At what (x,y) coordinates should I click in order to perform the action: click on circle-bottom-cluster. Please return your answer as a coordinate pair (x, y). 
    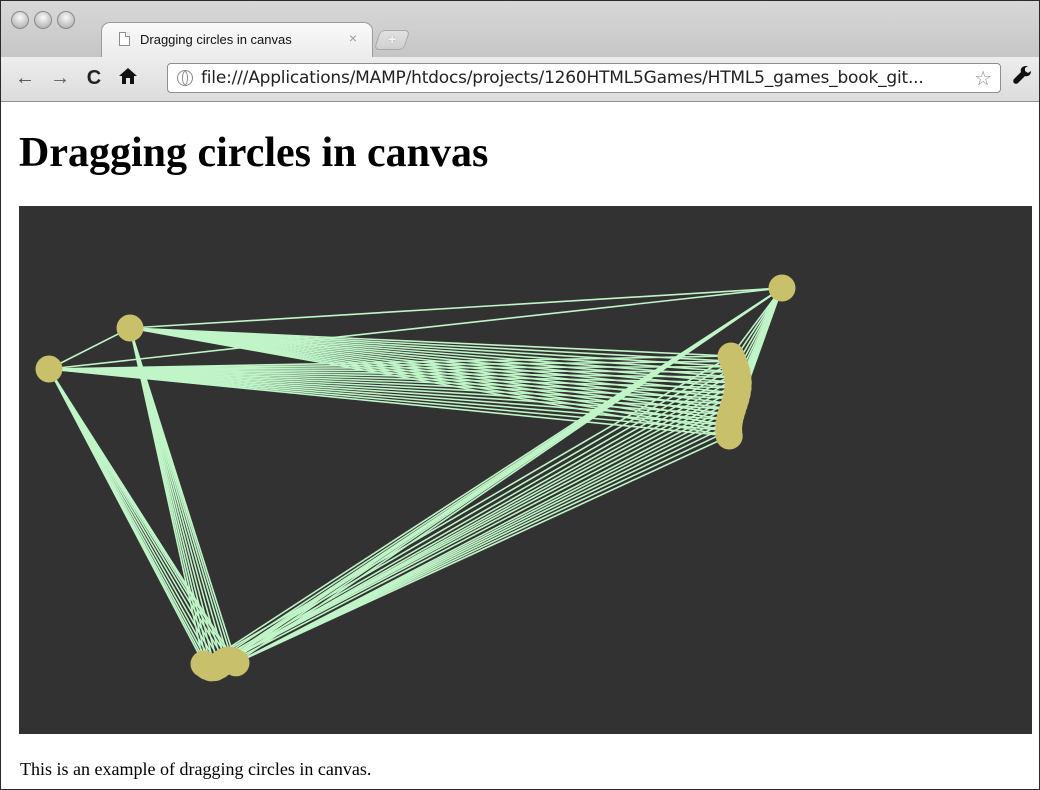
    Looking at the image, I should click on (236, 663).